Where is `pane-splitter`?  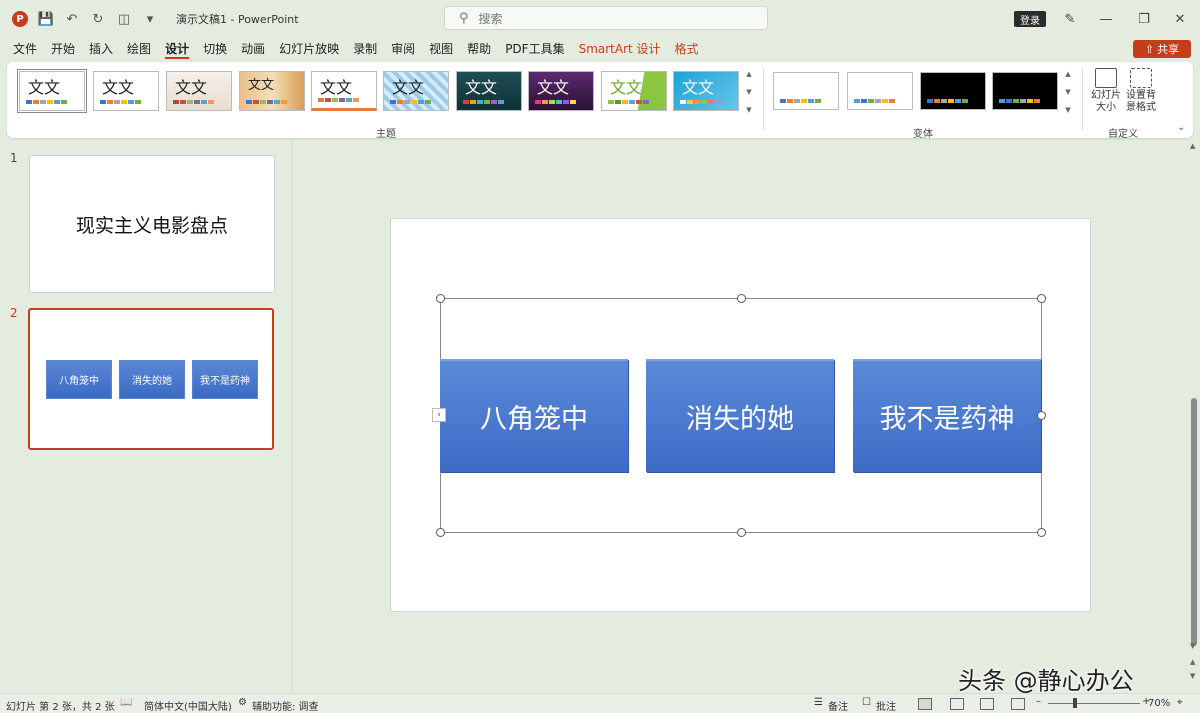
pane-splitter is located at coordinates (292, 416).